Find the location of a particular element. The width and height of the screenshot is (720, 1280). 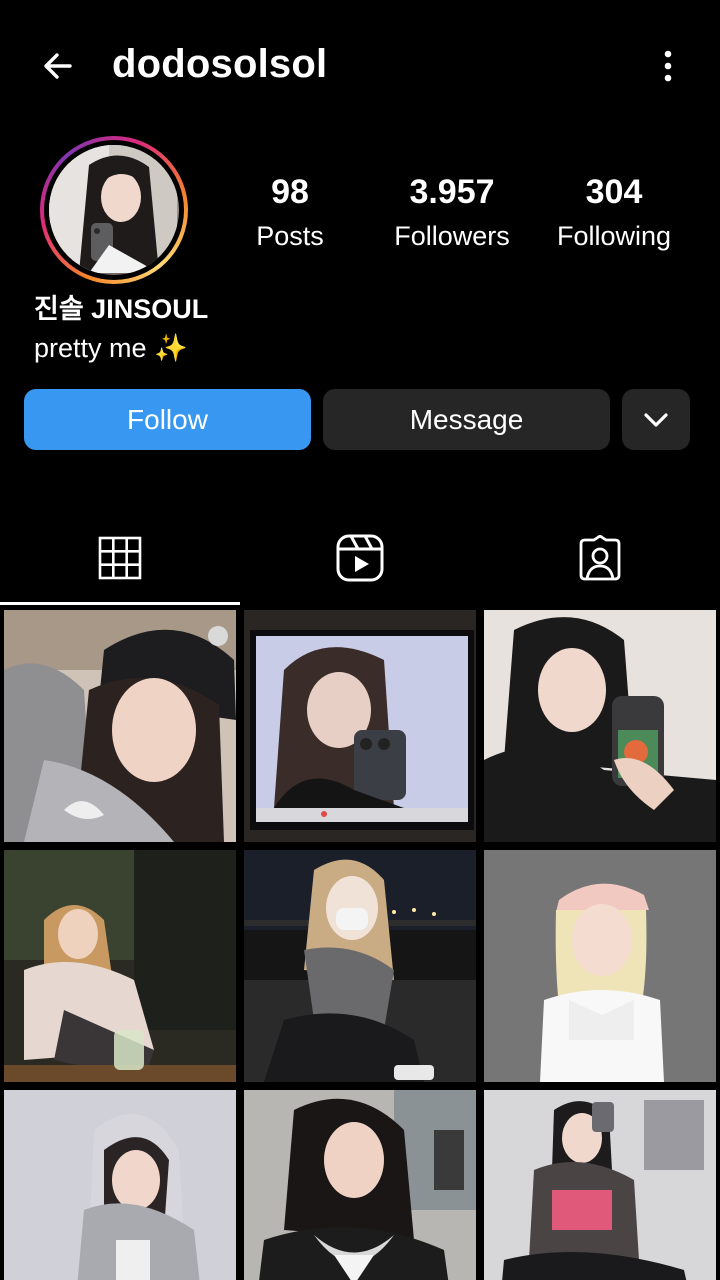

followers-count: 3.957 is located at coordinates (452, 192).